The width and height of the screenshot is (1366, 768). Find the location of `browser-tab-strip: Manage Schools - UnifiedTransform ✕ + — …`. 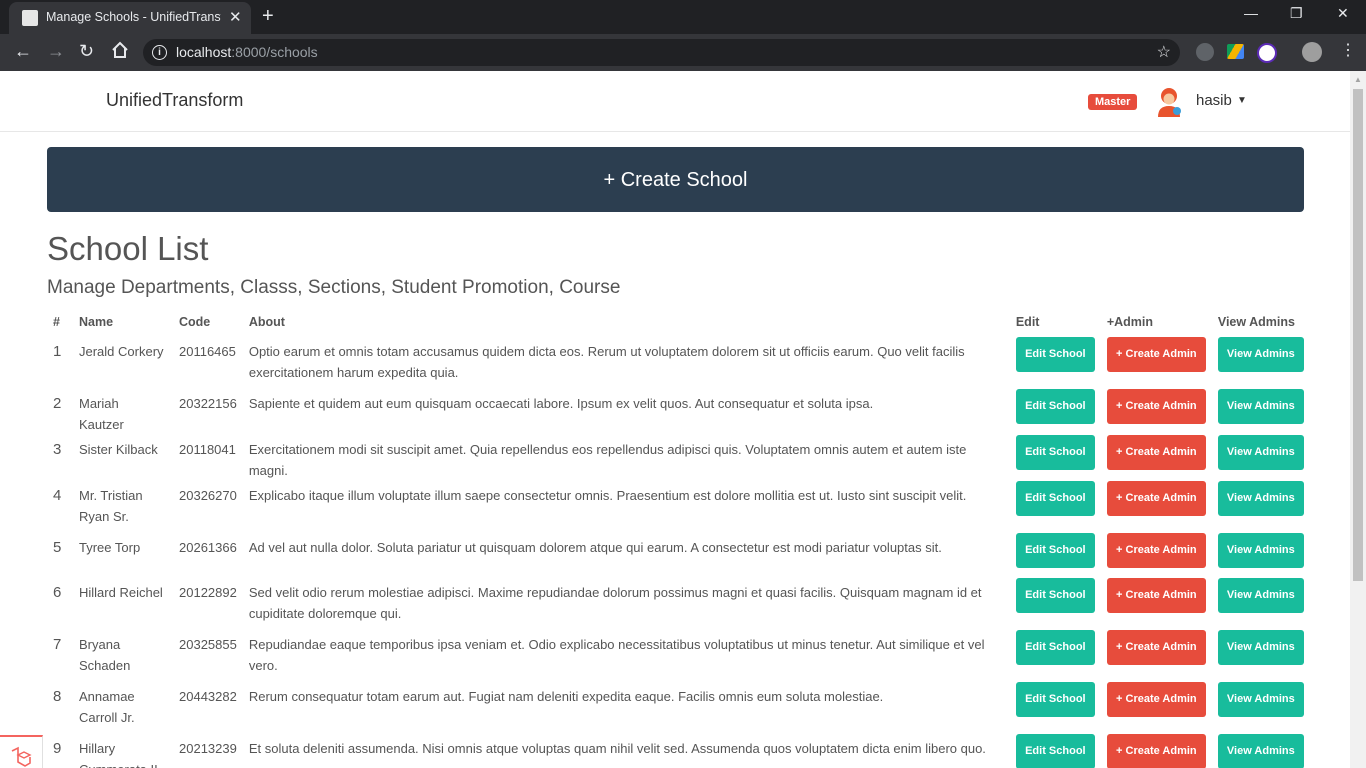

browser-tab-strip: Manage Schools - UnifiedTransform ✕ + — … is located at coordinates (683, 17).